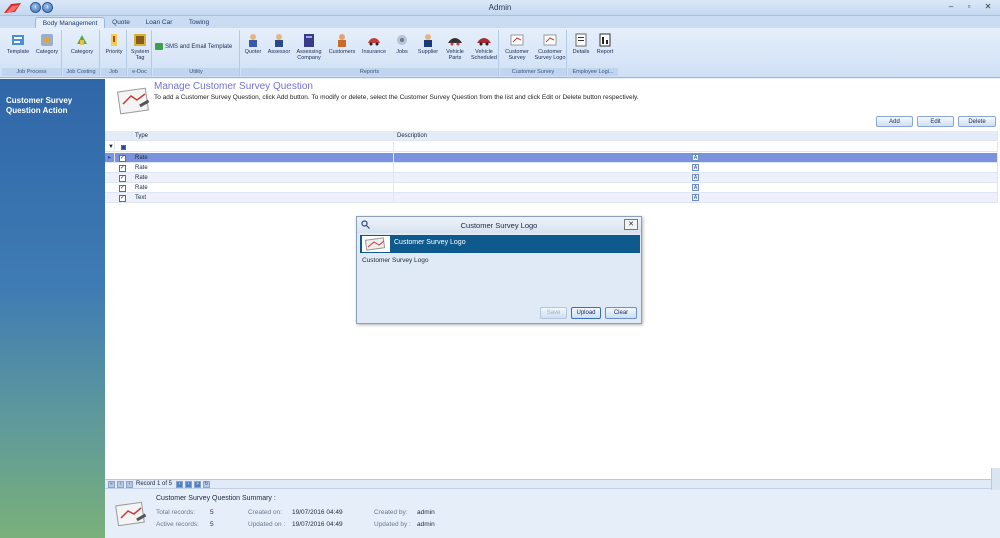 This screenshot has width=1000, height=538. Describe the element at coordinates (206, 484) in the screenshot. I see `refresh-icon: ↻` at that location.